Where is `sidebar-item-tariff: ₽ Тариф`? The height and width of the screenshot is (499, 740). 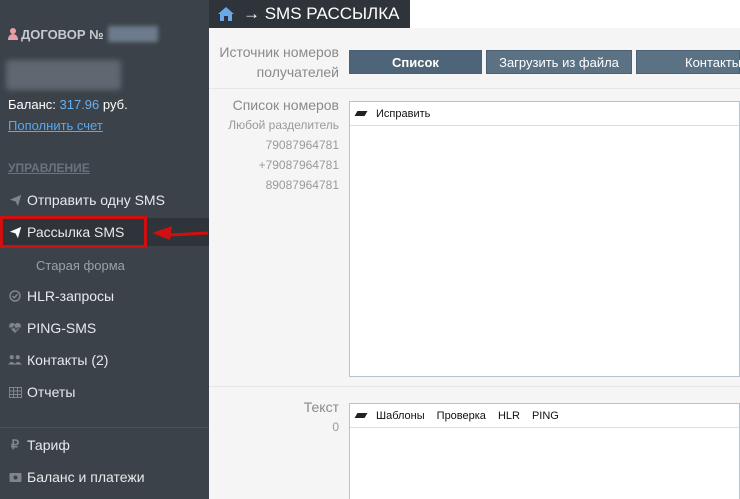 sidebar-item-tariff: ₽ Тариф is located at coordinates (104, 445).